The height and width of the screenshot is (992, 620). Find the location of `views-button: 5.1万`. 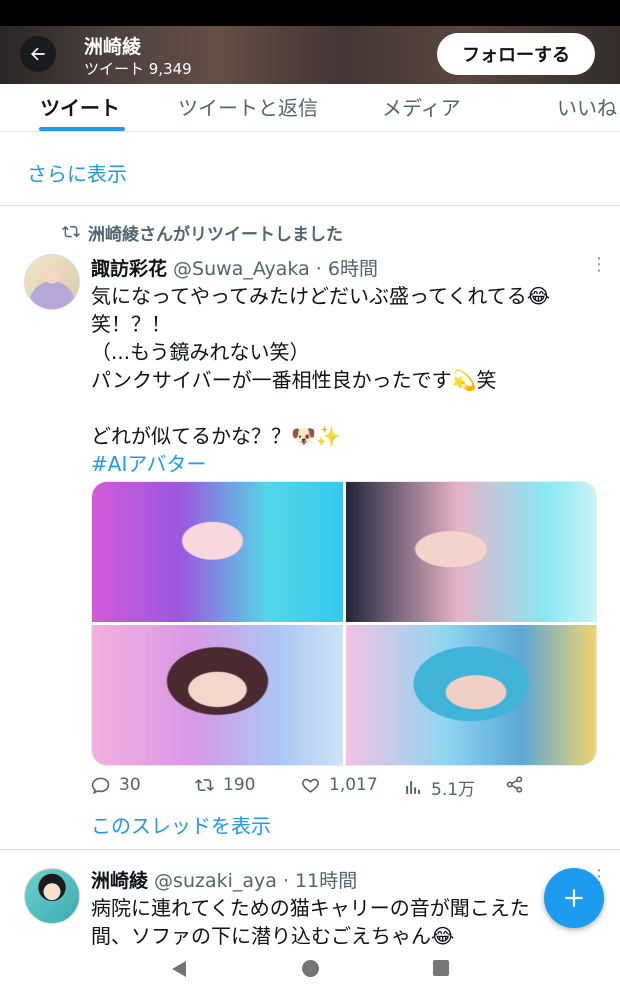

views-button: 5.1万 is located at coordinates (439, 787).